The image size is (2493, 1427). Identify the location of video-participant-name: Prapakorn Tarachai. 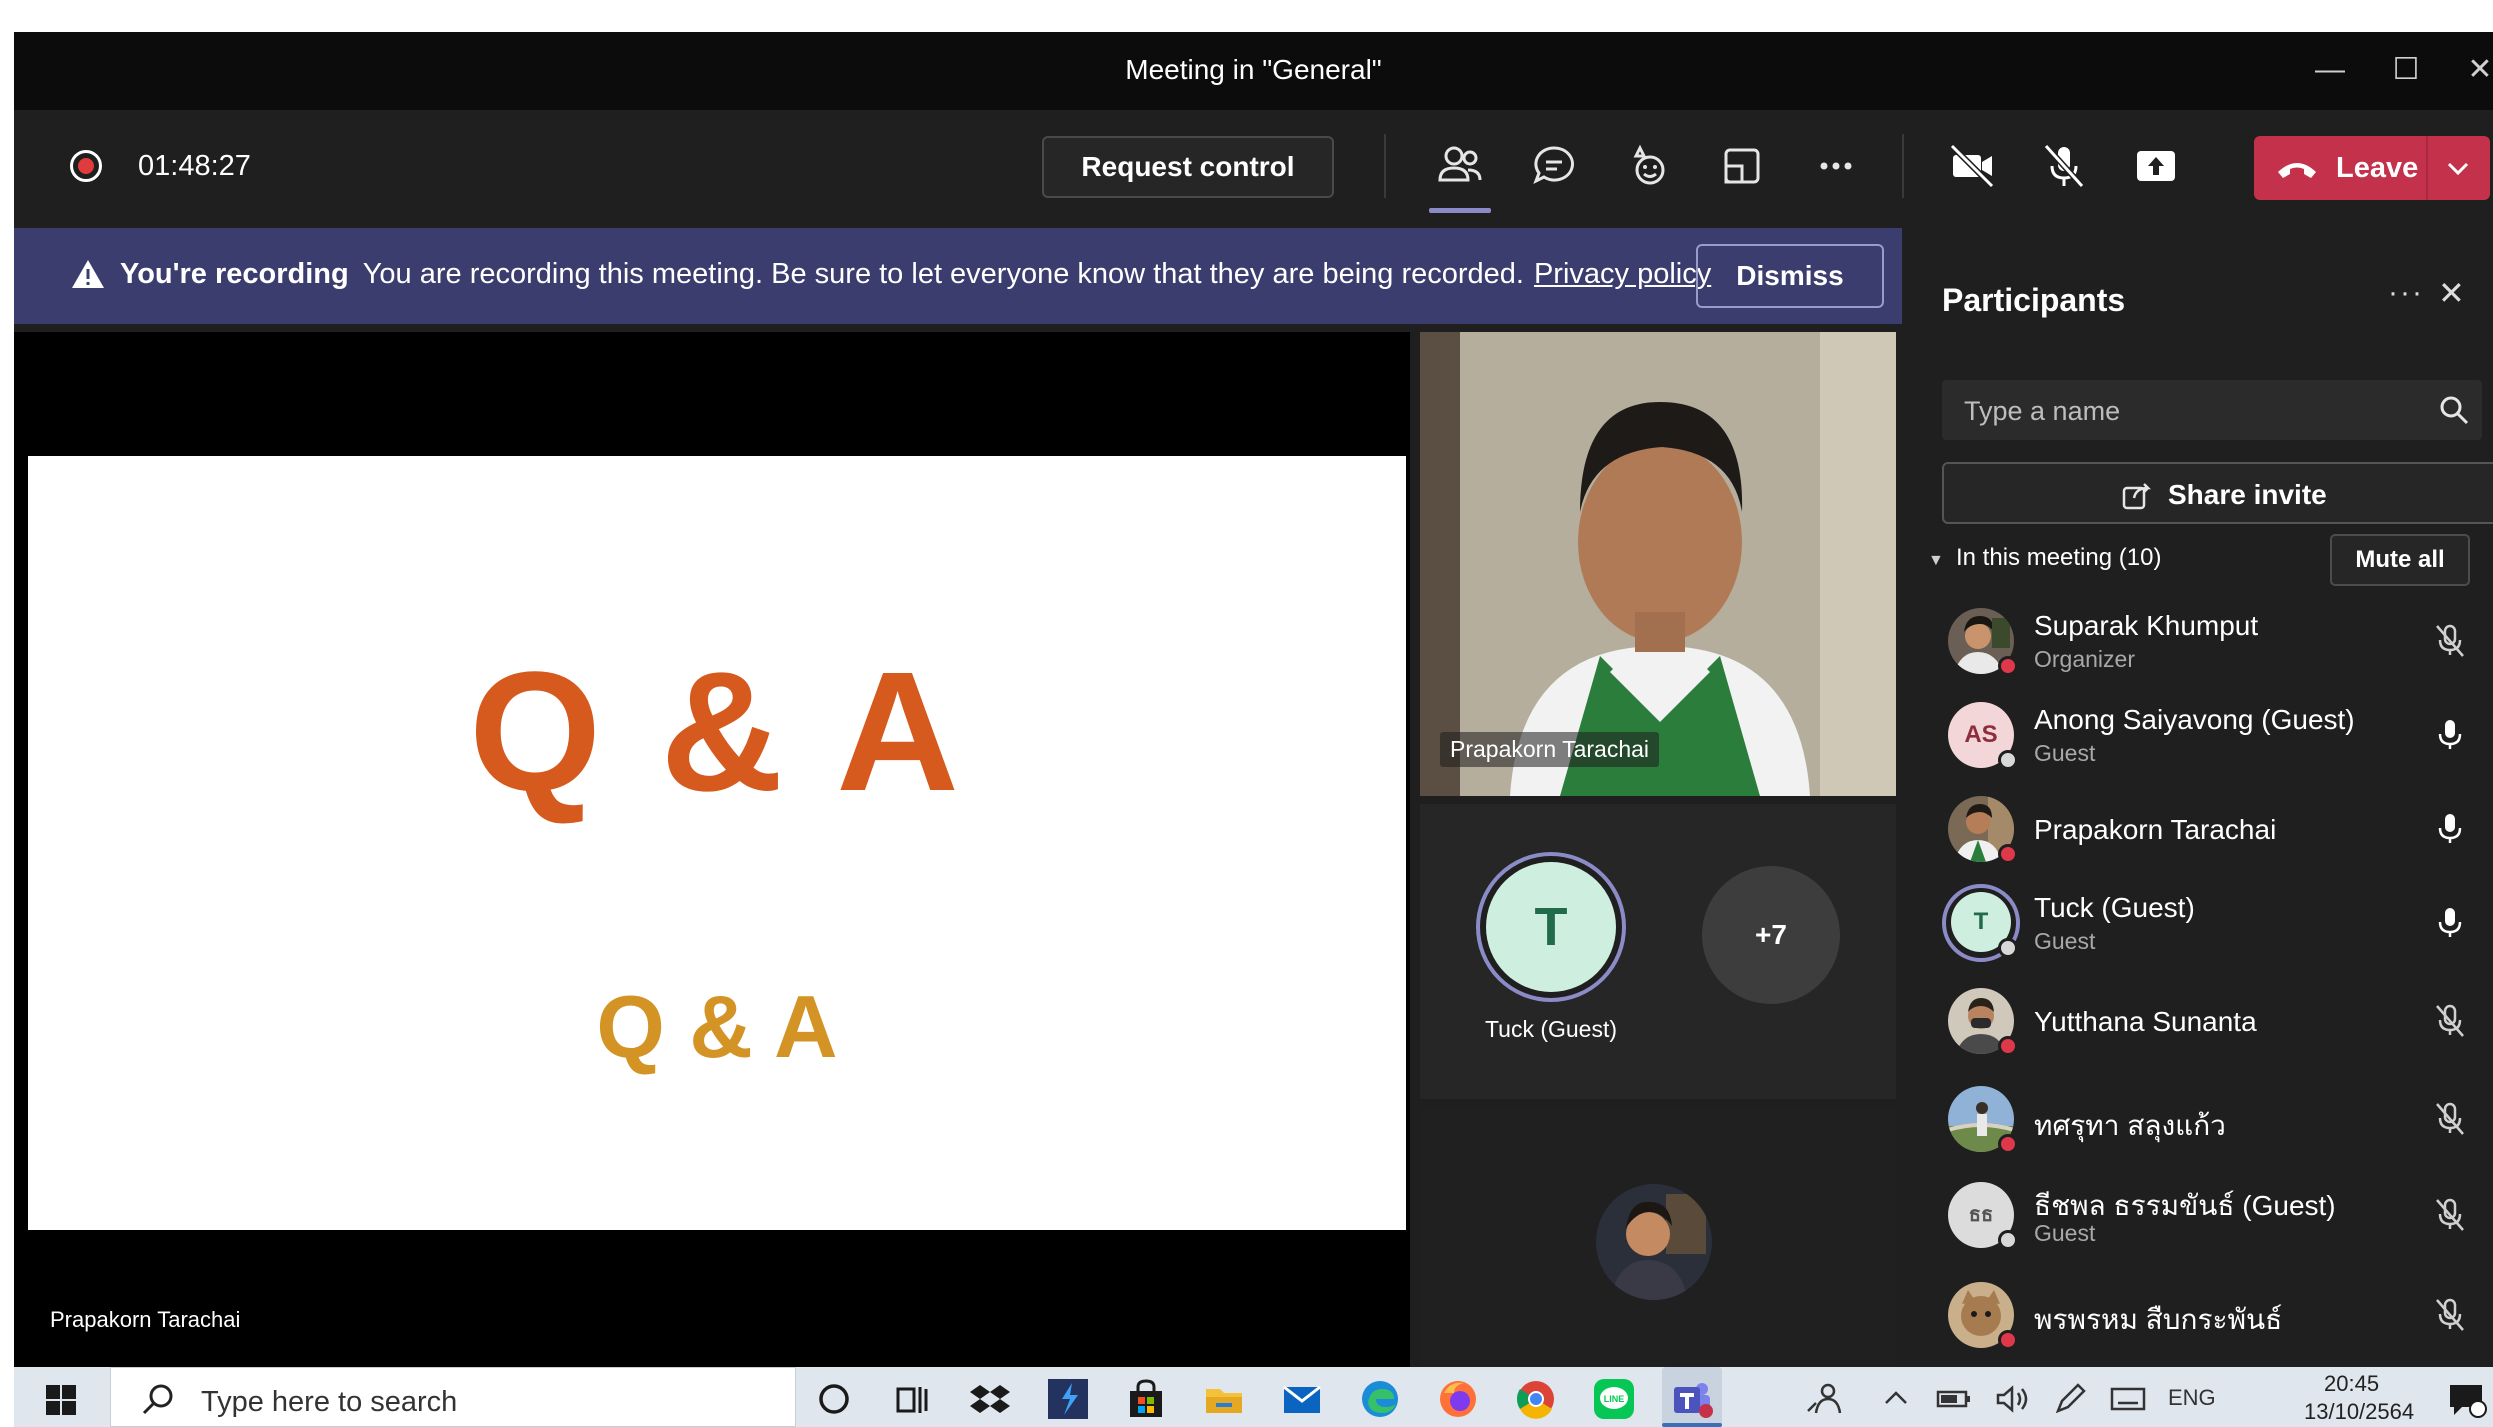
(1550, 749).